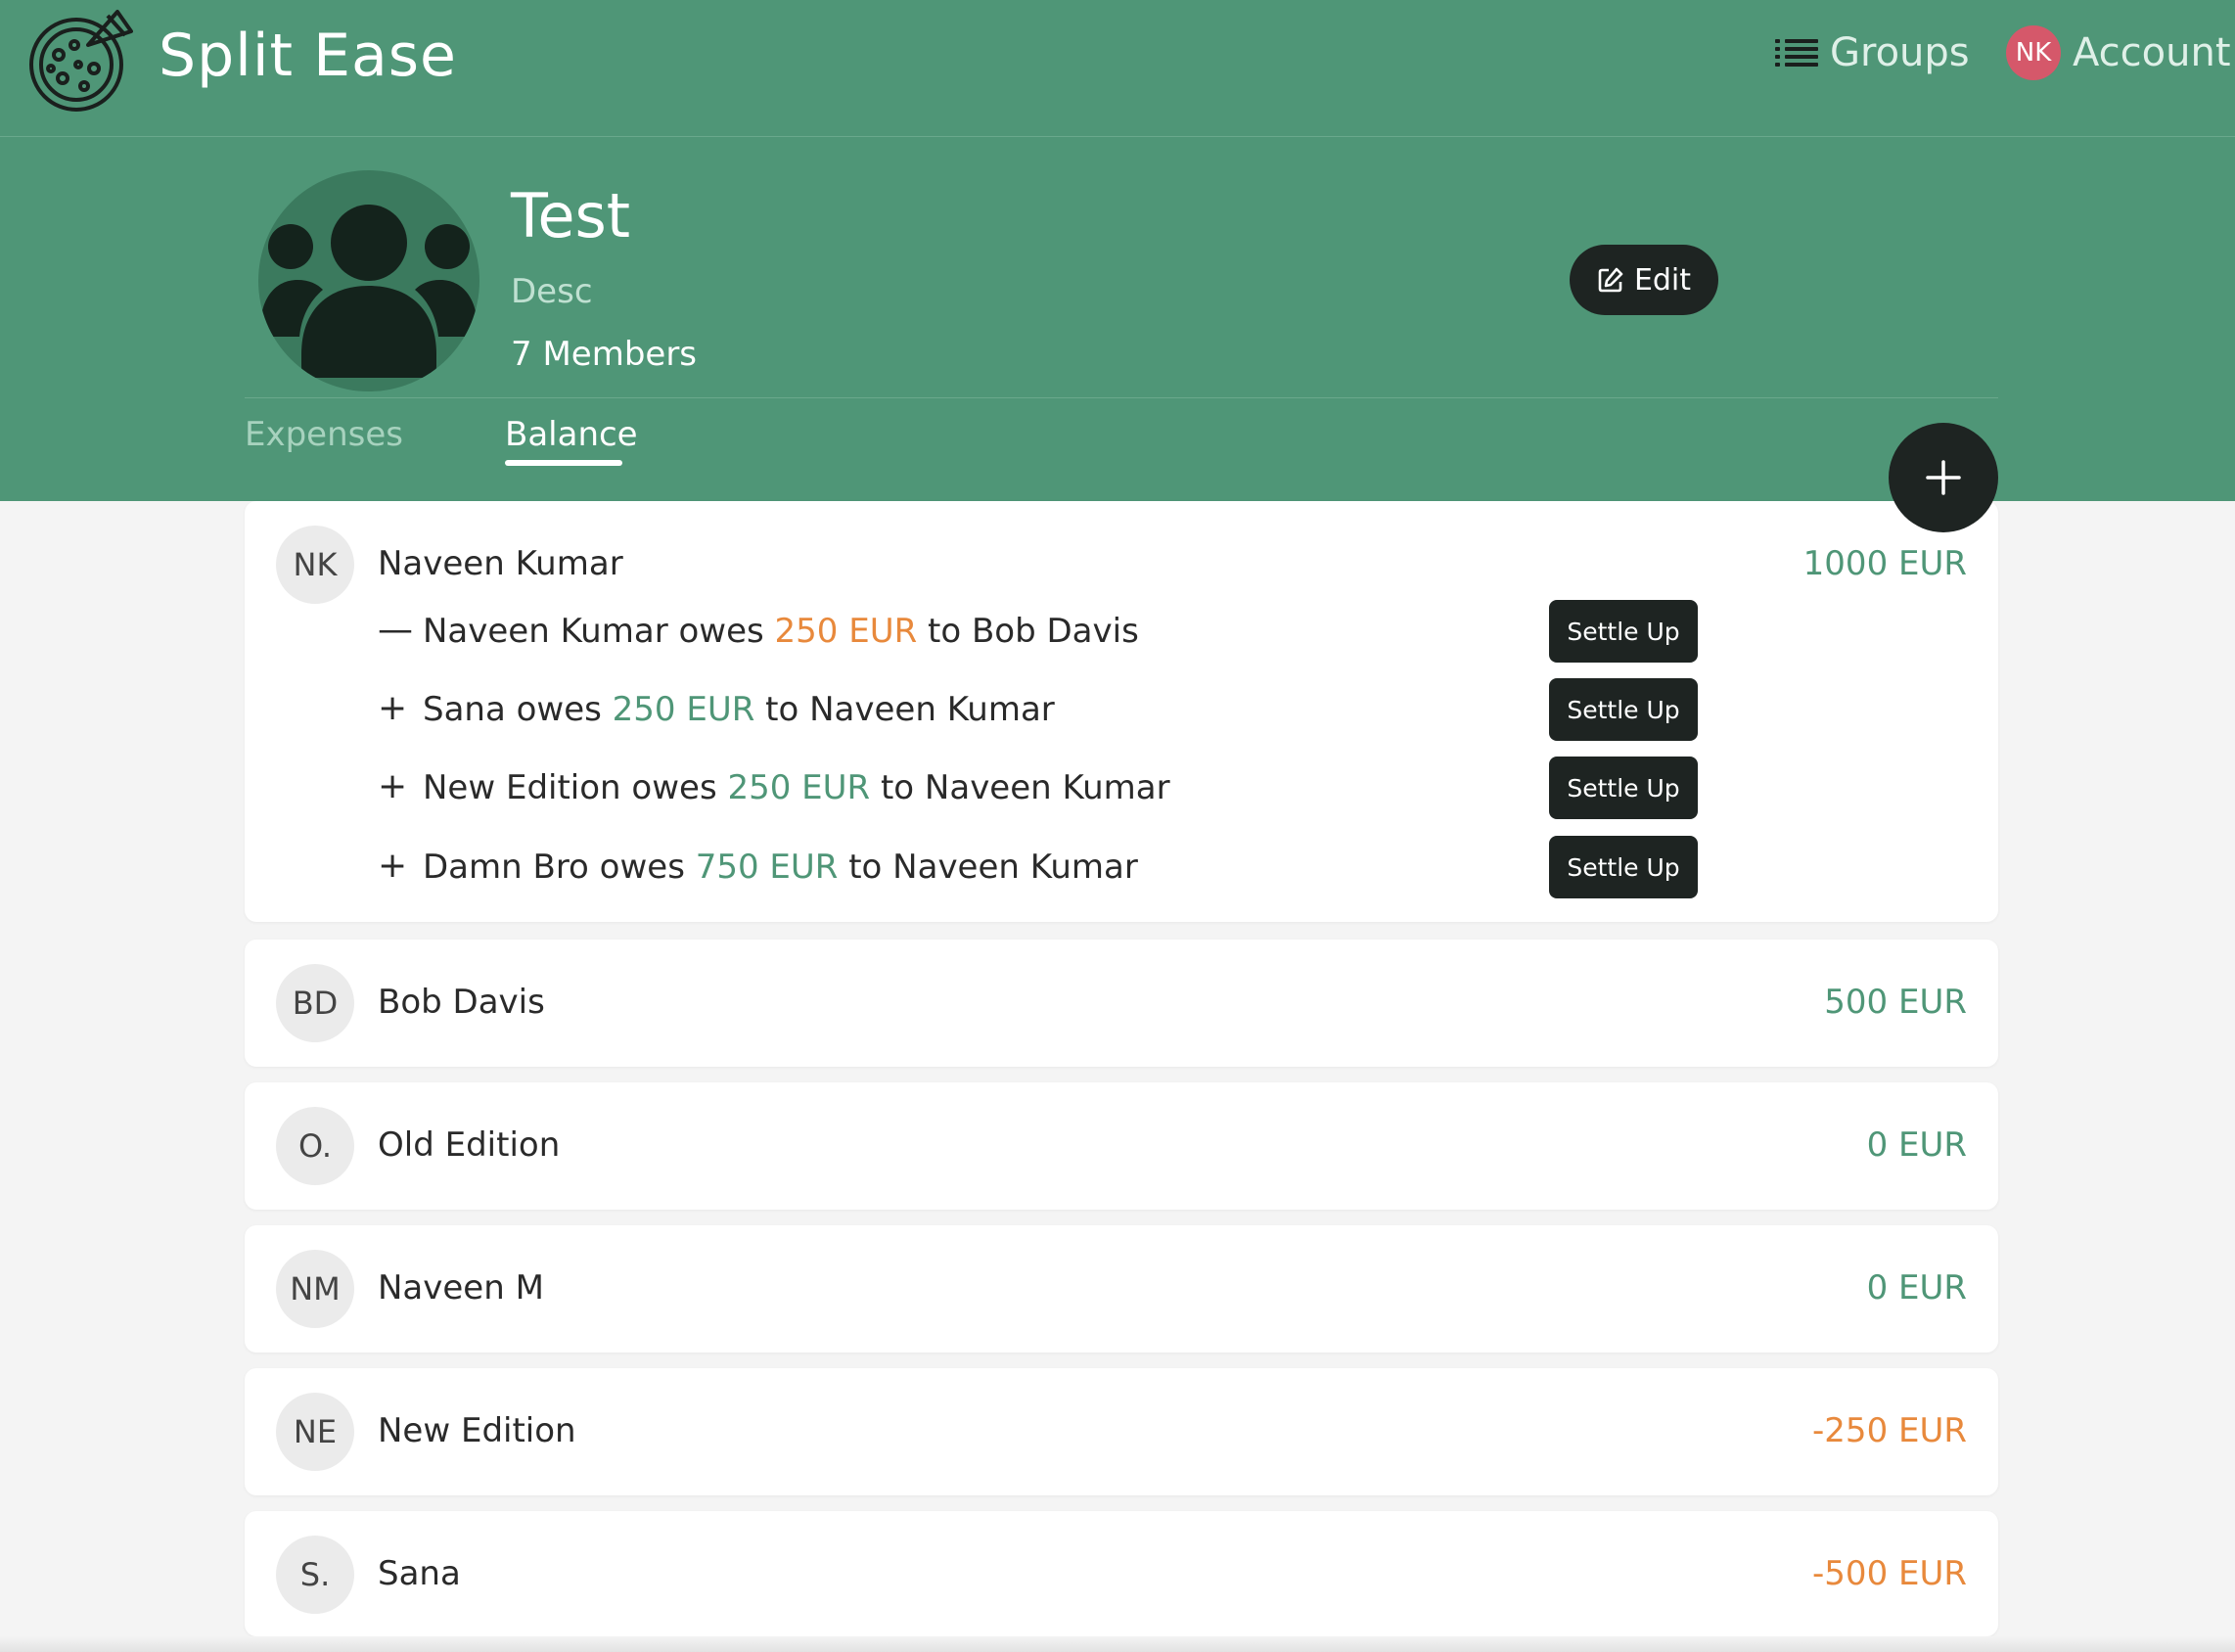 Image resolution: width=2235 pixels, height=1652 pixels. Describe the element at coordinates (315, 1432) in the screenshot. I see `member-avatar: NE` at that location.